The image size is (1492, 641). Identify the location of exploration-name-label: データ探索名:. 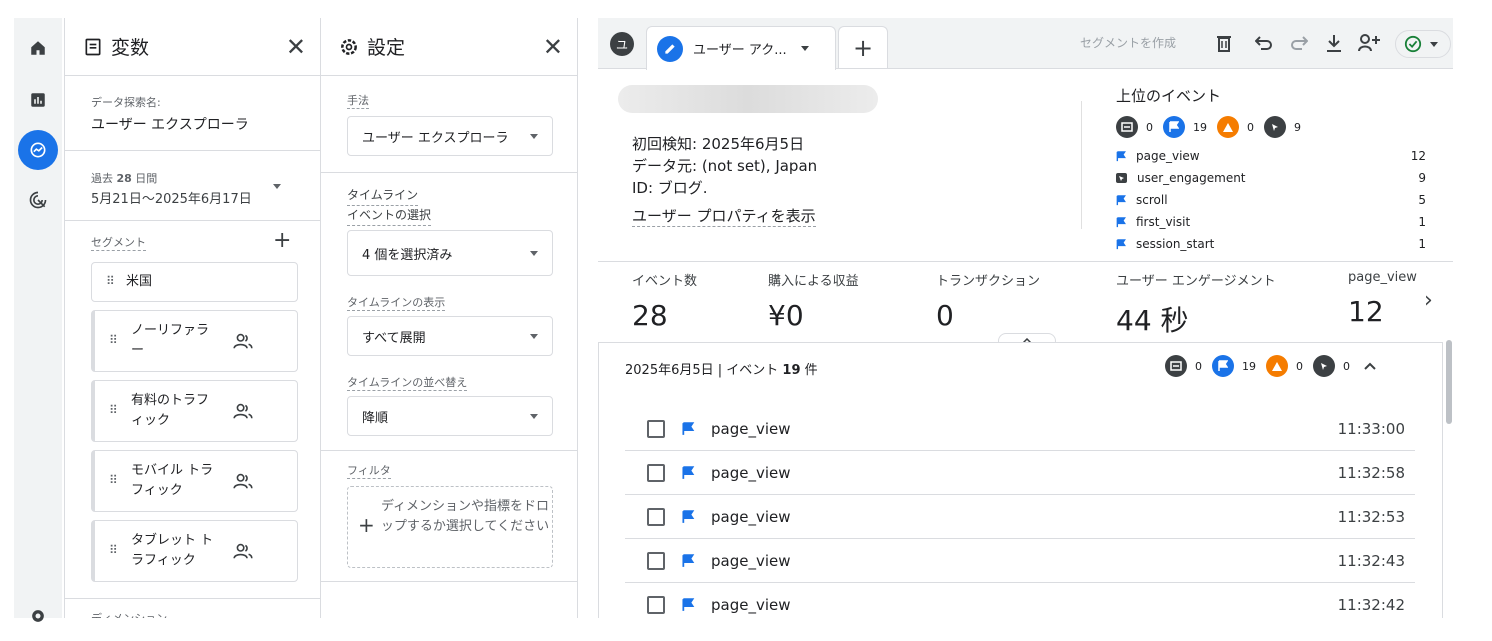
(126, 102).